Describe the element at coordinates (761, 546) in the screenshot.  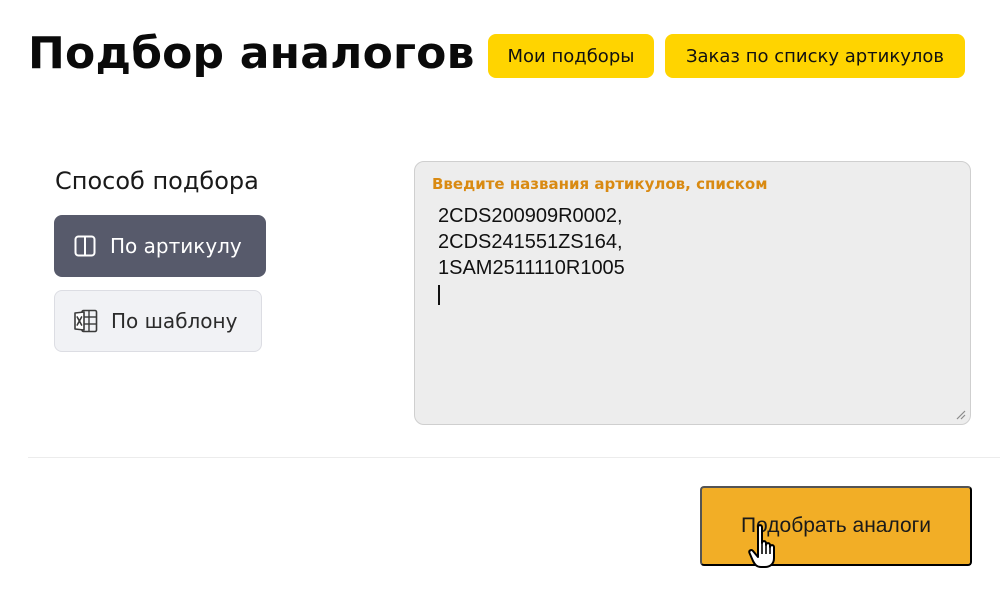
I see `hand-pointer-cursor-icon` at that location.